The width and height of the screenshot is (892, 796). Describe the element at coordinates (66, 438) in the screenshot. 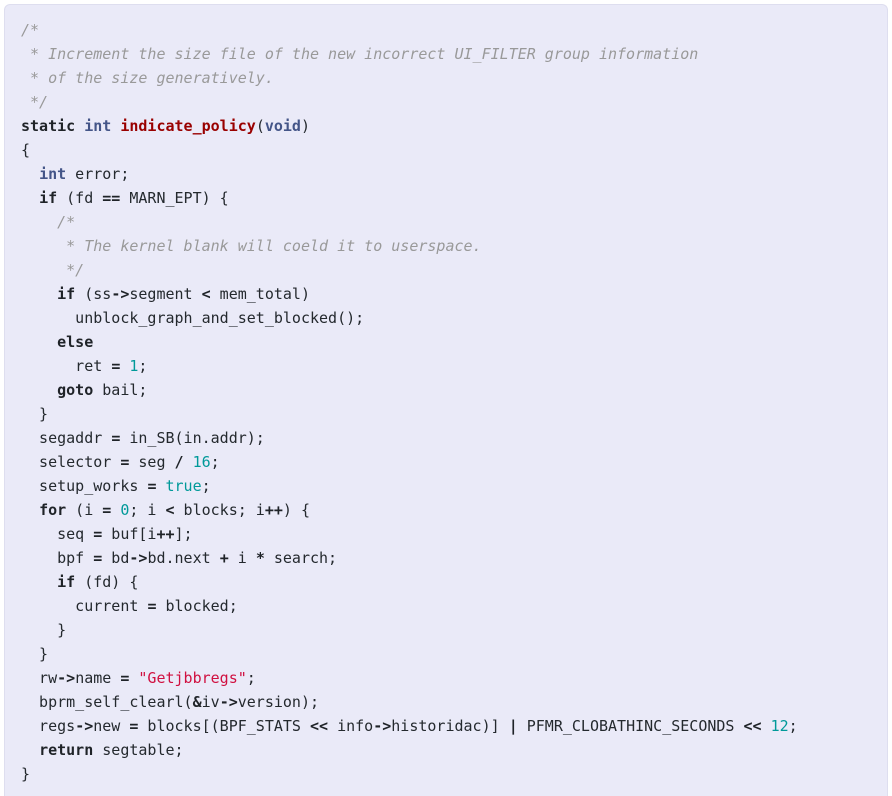

I see `plain-token: segaddr` at that location.